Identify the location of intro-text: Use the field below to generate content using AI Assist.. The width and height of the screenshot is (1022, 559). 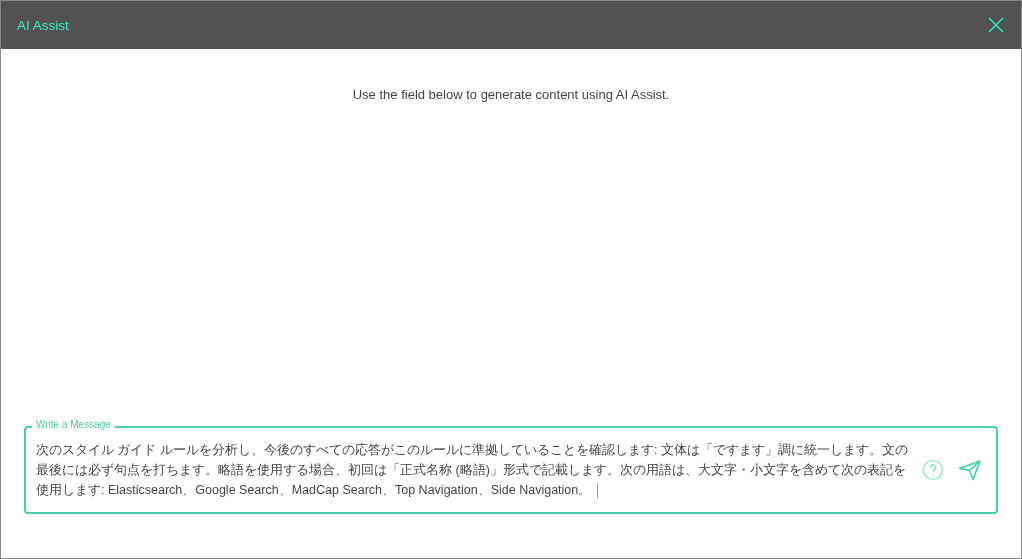
(511, 94).